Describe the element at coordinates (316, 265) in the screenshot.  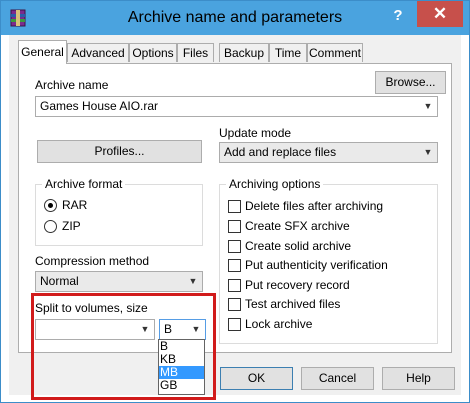
I see `authenticity-label: Put authenticity verification` at that location.